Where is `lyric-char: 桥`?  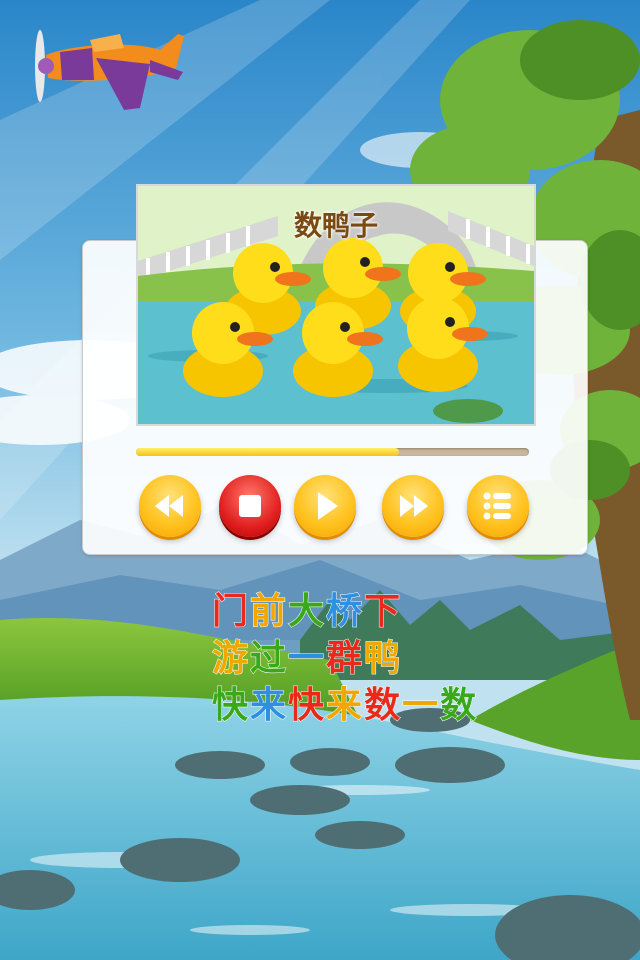
lyric-char: 桥 is located at coordinates (345, 612).